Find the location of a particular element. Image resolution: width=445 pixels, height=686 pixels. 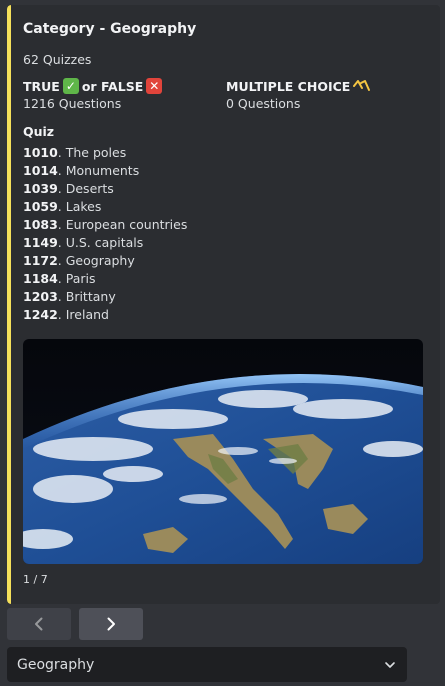

chevron-left-icon is located at coordinates (39, 624).